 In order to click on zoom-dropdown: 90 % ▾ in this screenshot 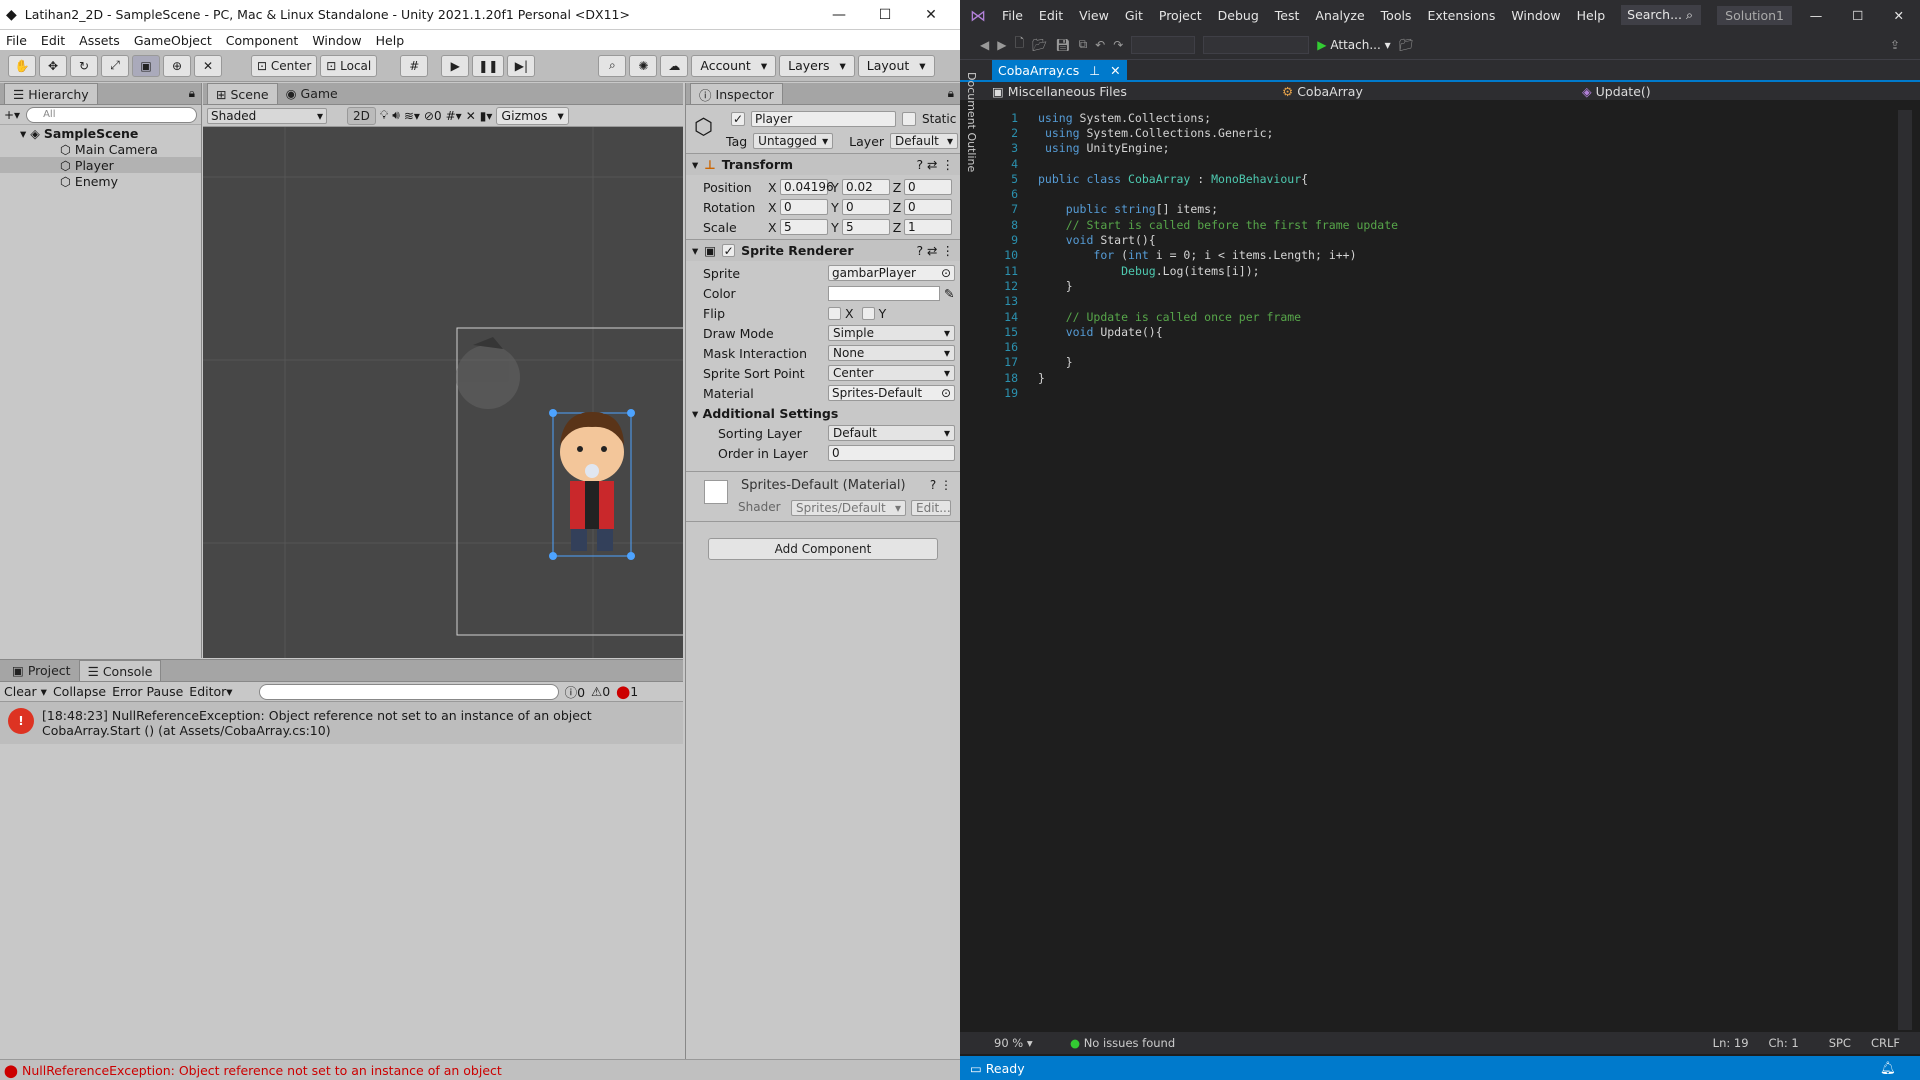, I will do `click(1015, 1043)`.